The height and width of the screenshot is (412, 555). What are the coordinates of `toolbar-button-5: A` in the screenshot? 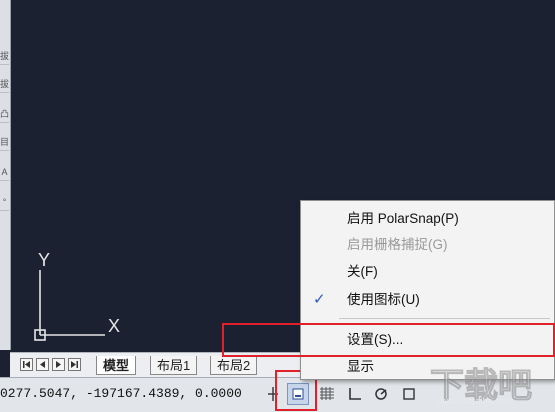 It's located at (4, 172).